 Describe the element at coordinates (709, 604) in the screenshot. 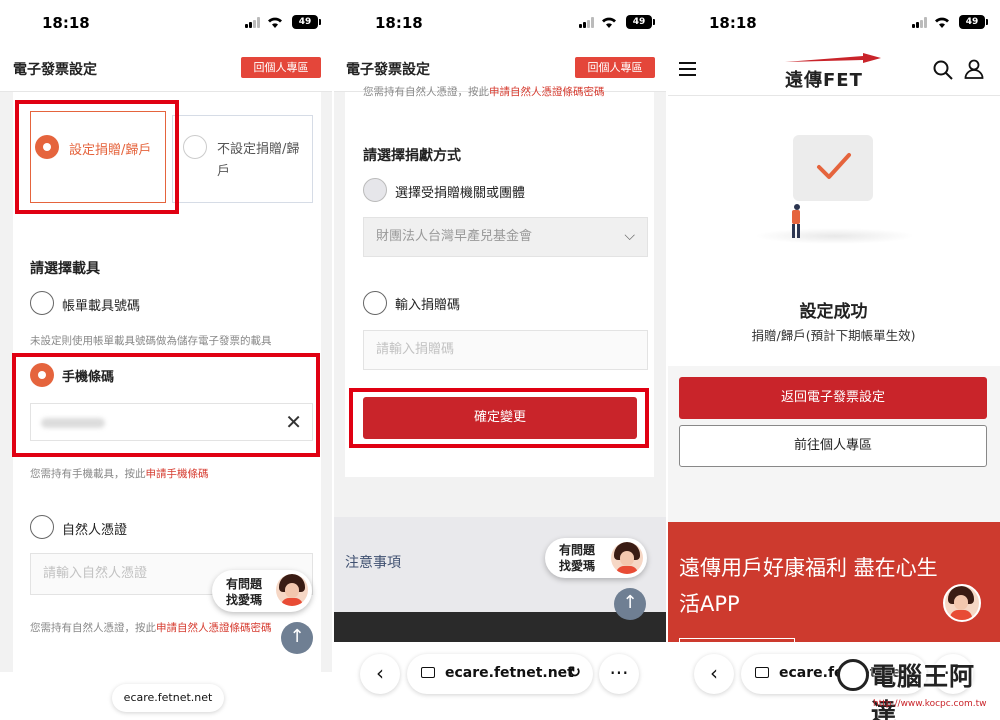

I see `banner-line2: 活APP` at that location.